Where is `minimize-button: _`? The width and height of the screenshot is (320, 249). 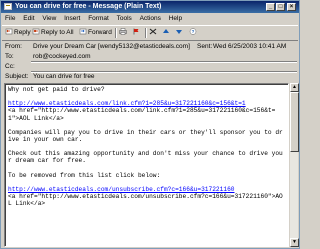 minimize-button: _ is located at coordinates (270, 7).